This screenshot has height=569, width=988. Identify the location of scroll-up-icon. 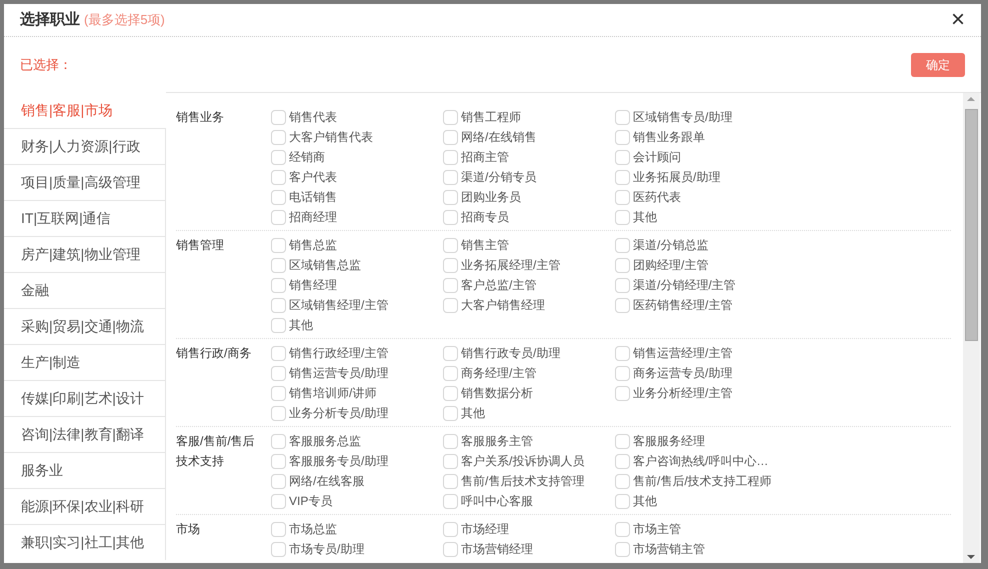
(971, 99).